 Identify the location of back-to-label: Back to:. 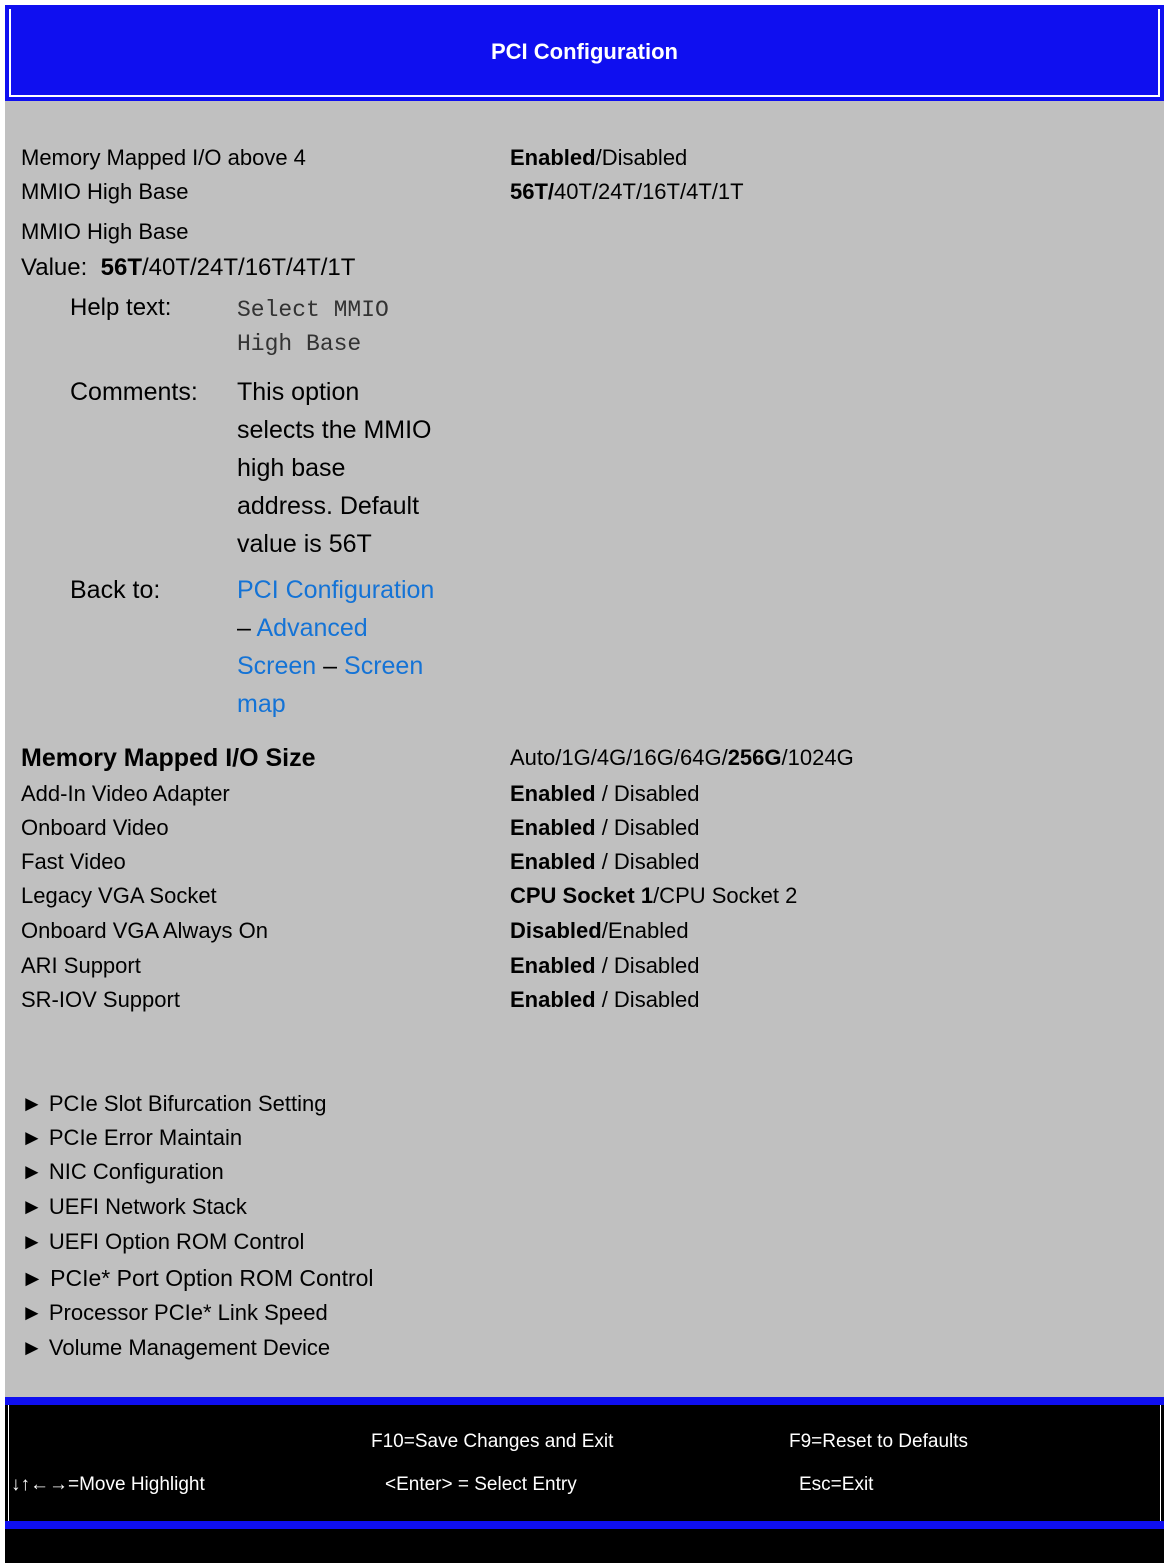
(115, 590).